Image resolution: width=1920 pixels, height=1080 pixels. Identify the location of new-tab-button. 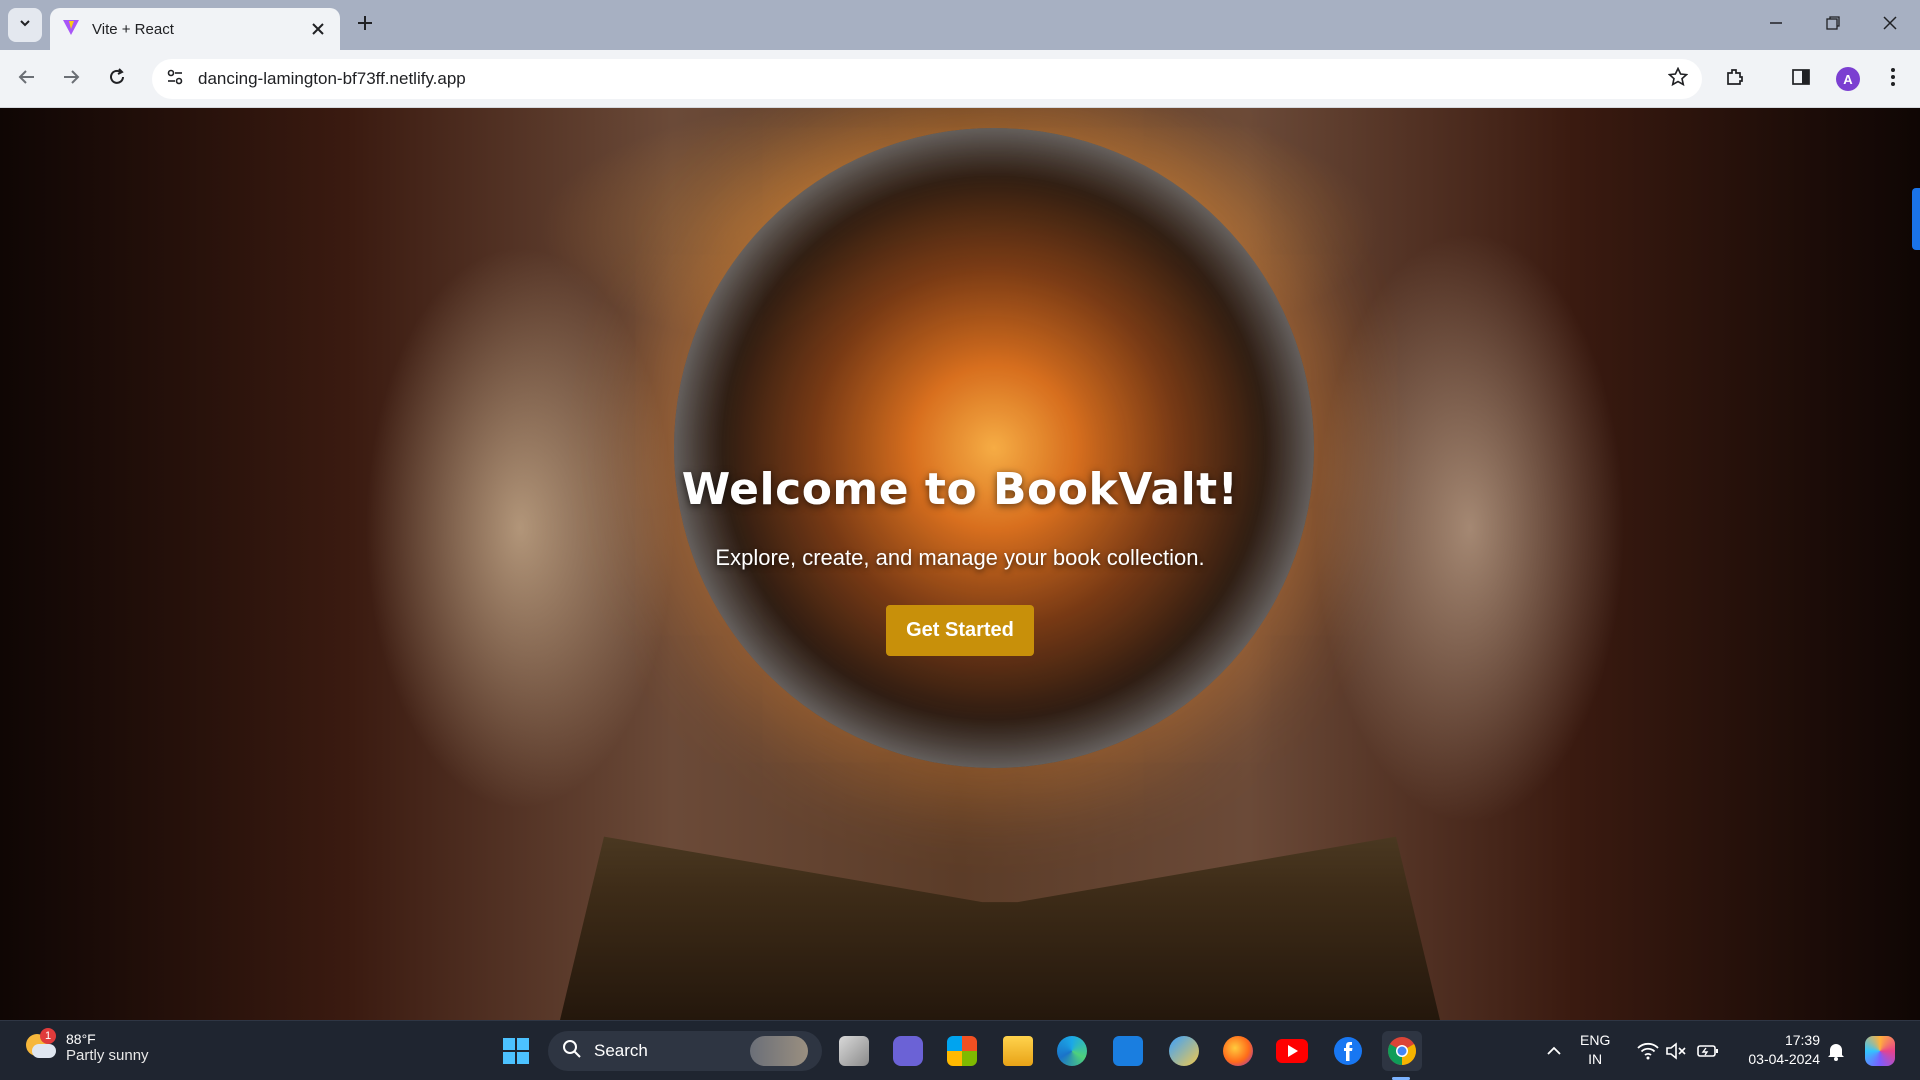
(365, 25).